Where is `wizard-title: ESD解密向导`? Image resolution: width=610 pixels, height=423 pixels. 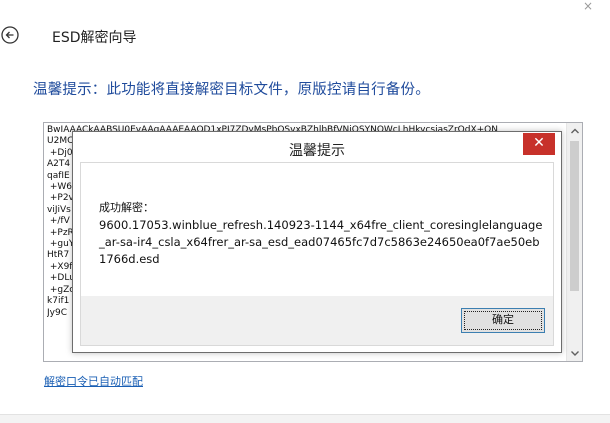 wizard-title: ESD解密向导 is located at coordinates (94, 38).